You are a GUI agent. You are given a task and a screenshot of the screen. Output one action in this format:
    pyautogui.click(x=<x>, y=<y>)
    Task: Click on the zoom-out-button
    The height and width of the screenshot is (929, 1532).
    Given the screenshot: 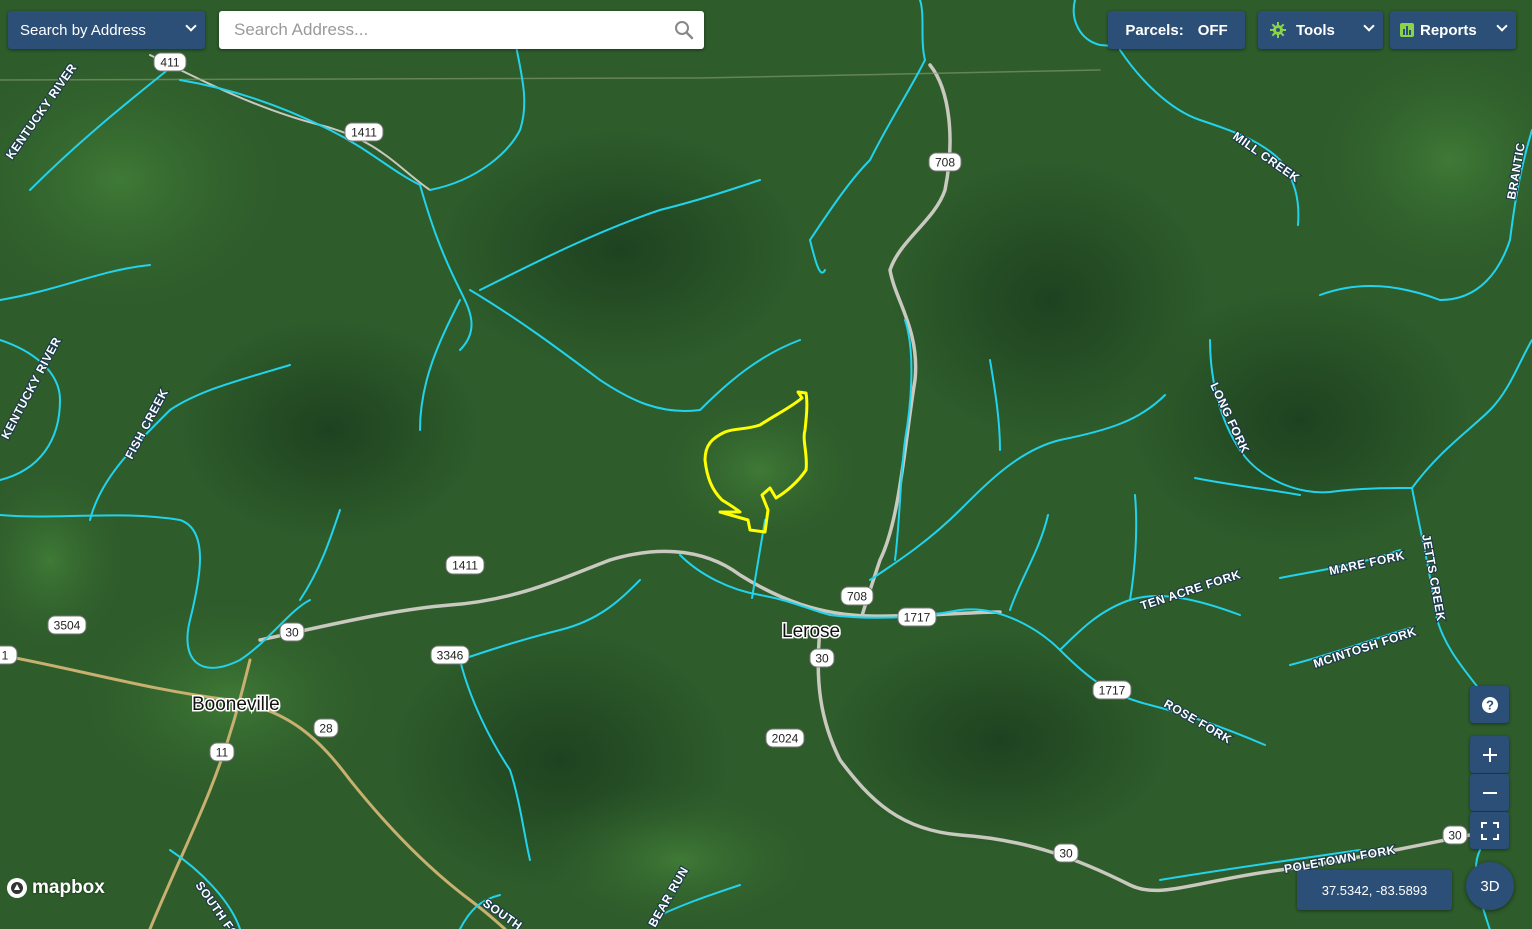 What is the action you would take?
    pyautogui.click(x=1489, y=792)
    